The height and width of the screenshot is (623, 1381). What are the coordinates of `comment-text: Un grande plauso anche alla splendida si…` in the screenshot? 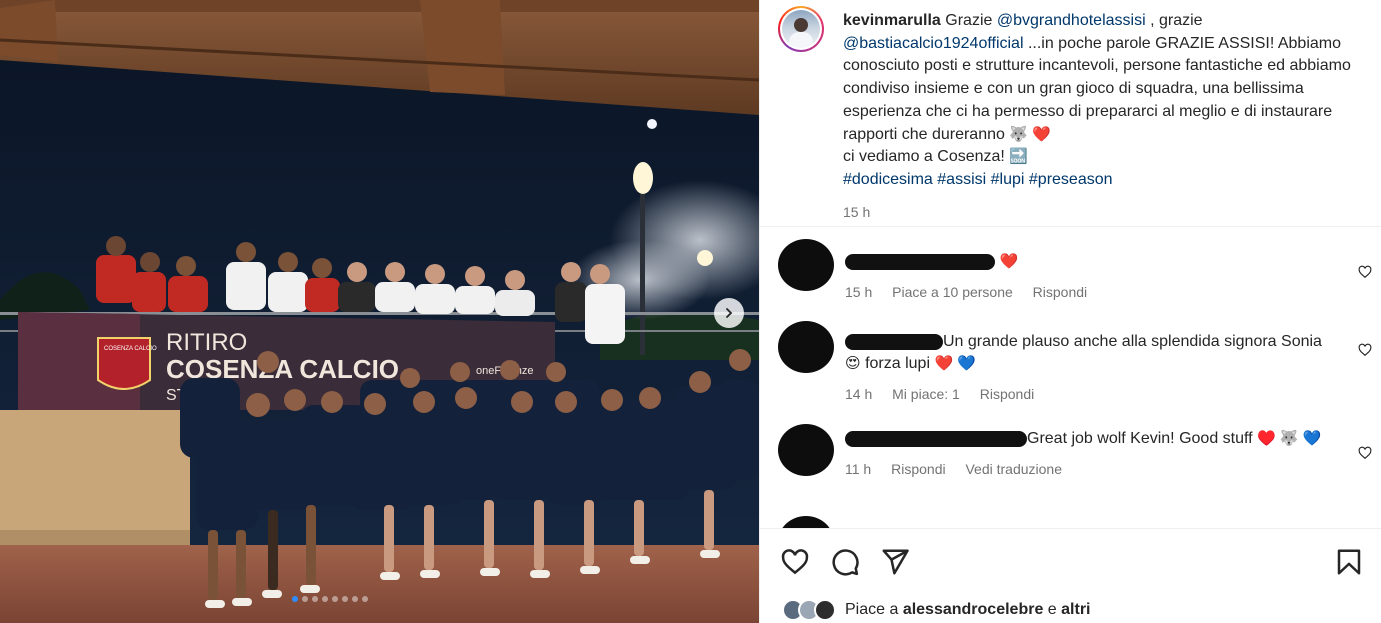 It's located at (1132, 341).